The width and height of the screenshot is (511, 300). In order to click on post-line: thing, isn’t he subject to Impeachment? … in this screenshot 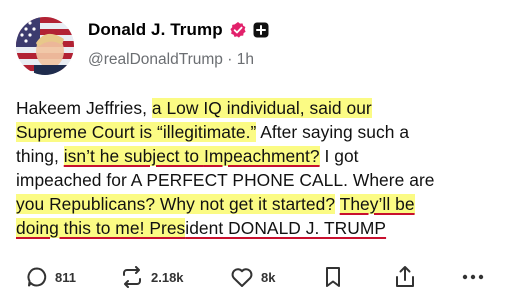, I will do `click(187, 156)`.